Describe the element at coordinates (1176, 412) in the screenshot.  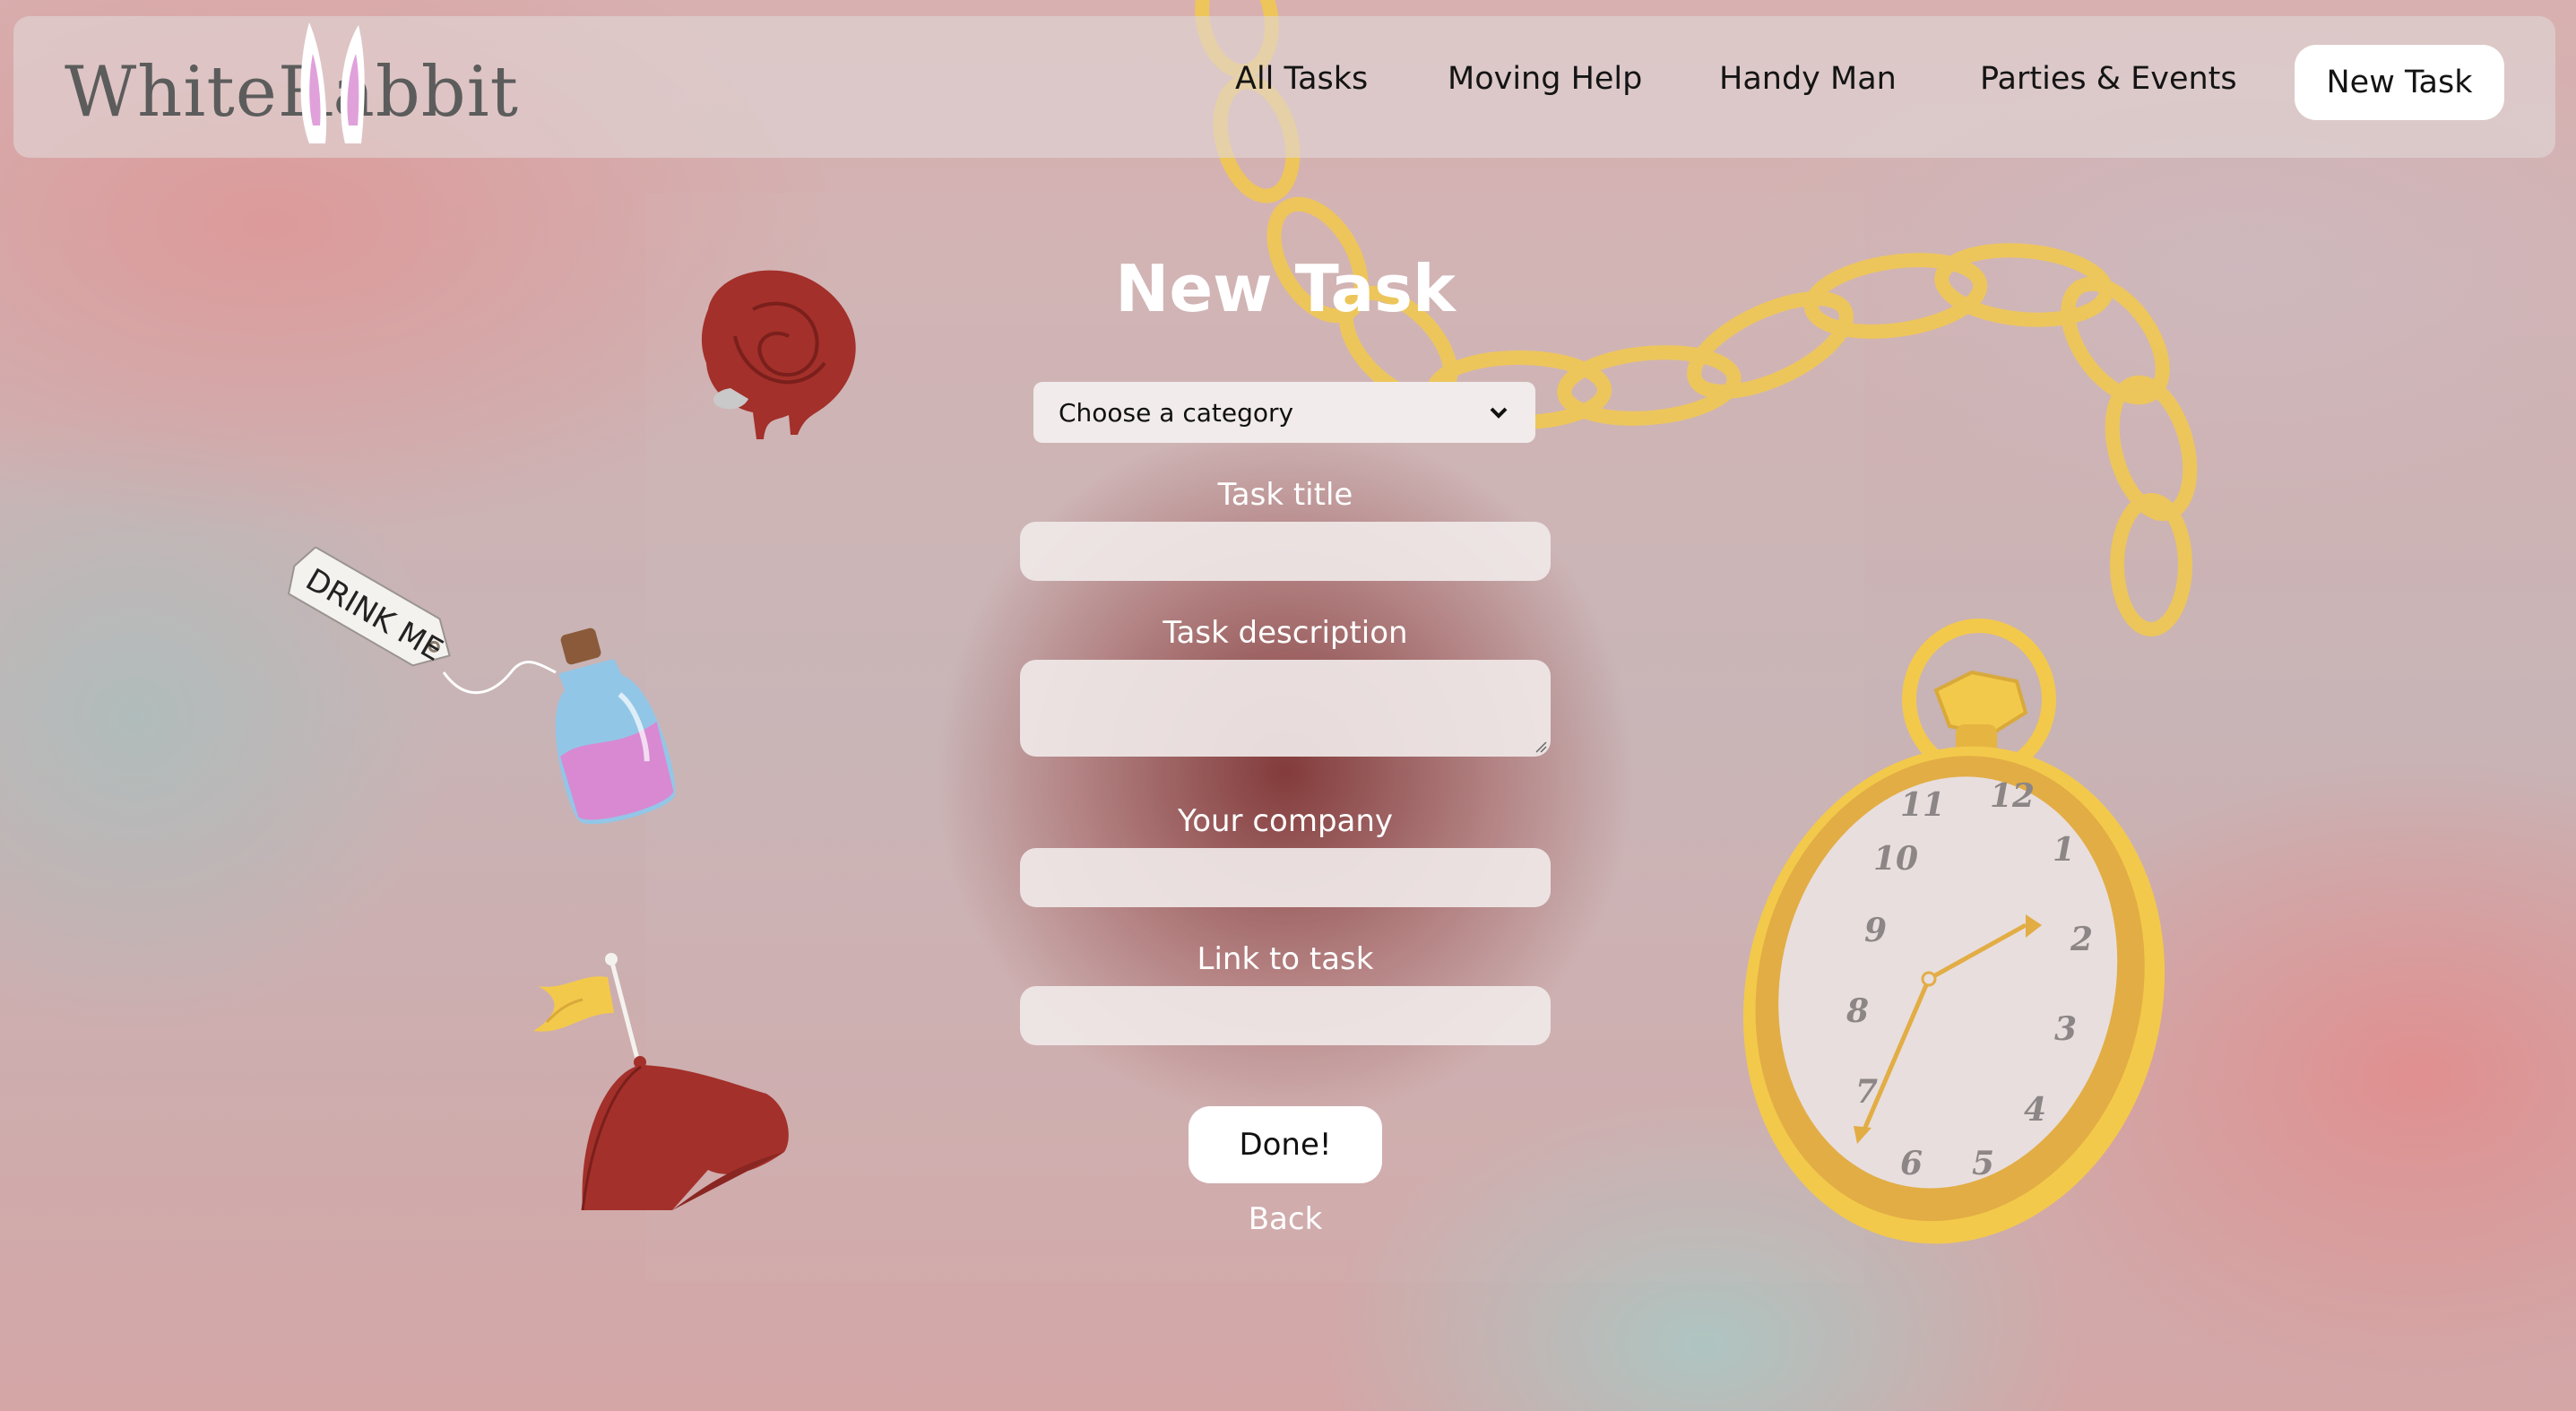
I see `category-select-value: Choose a category` at that location.